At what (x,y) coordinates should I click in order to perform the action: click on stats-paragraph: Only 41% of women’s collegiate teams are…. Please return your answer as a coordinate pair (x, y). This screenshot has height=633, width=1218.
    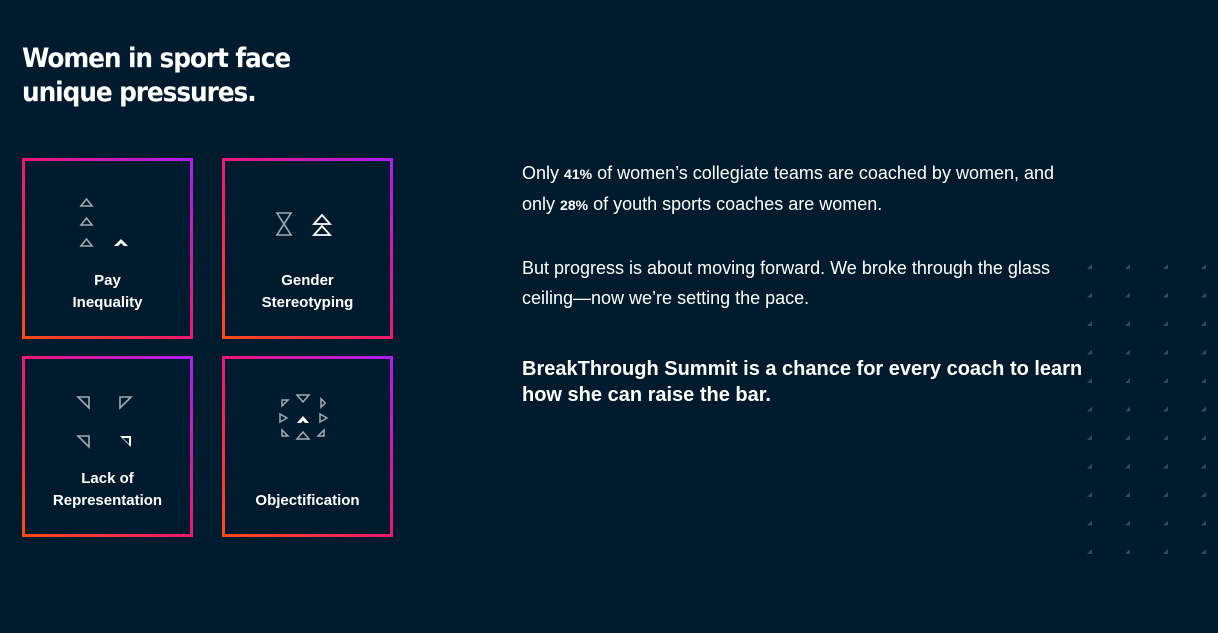
    Looking at the image, I should click on (788, 188).